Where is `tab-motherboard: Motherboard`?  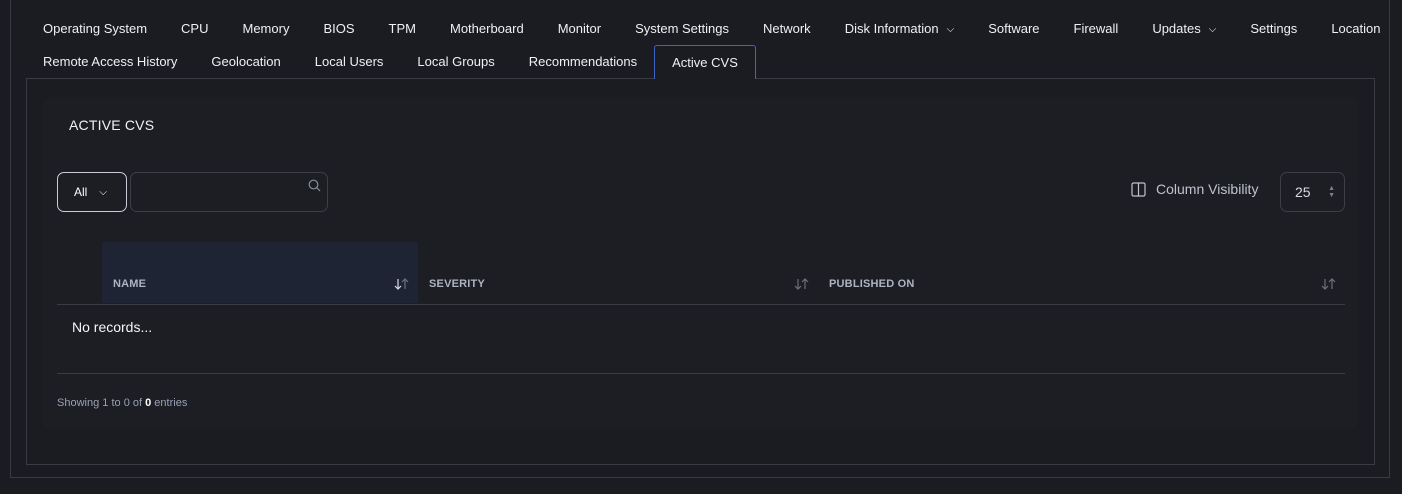 tab-motherboard: Motherboard is located at coordinates (487, 28).